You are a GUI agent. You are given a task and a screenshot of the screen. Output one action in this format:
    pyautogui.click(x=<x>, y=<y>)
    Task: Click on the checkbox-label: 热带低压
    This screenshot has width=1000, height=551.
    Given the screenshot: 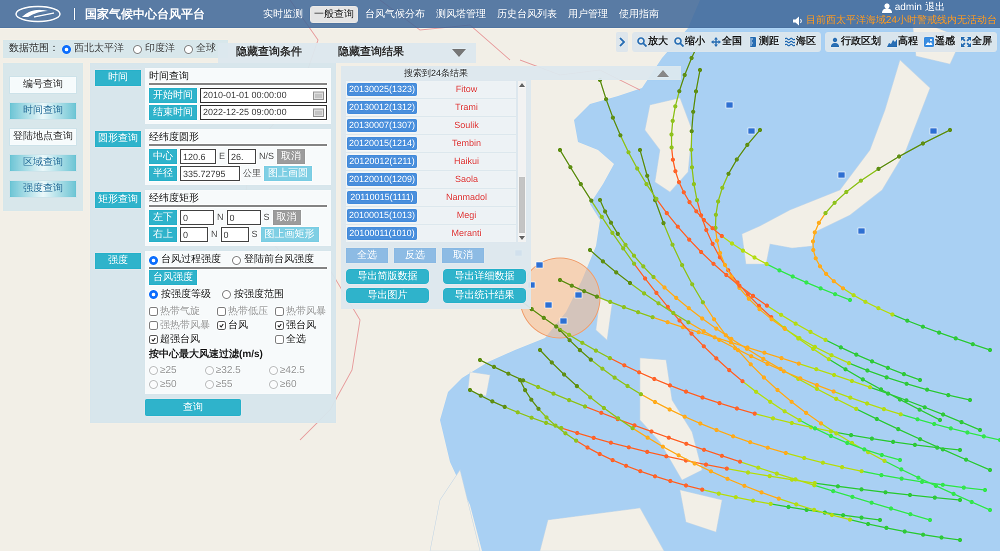 What is the action you would take?
    pyautogui.click(x=248, y=312)
    